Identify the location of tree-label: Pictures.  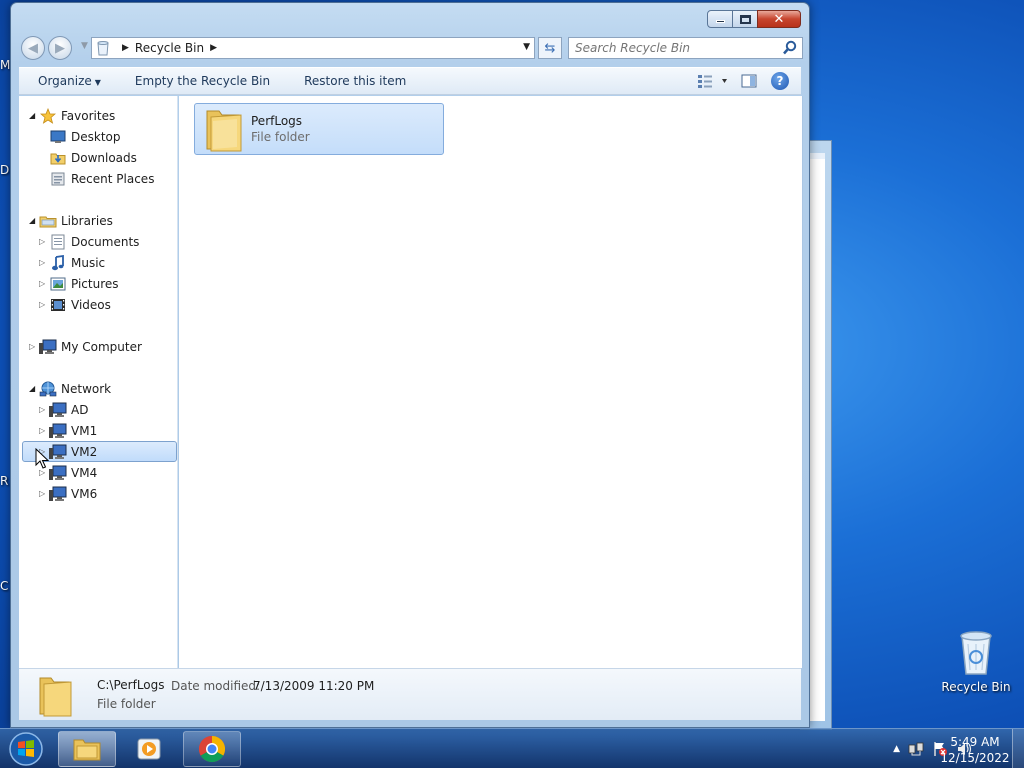
(95, 283).